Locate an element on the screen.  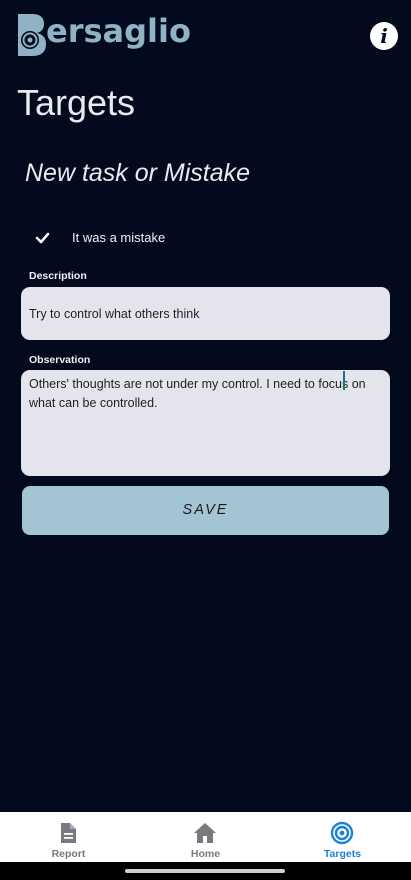
nav-label-report: Report is located at coordinates (68, 854).